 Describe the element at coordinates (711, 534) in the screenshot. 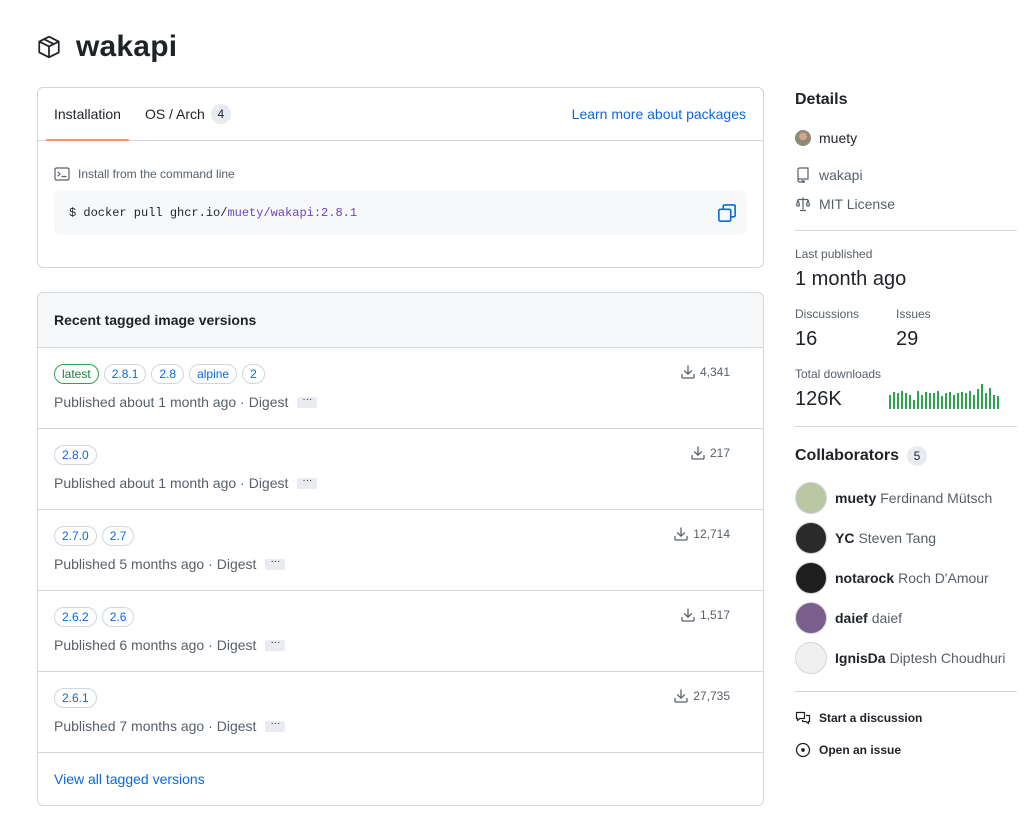

I see `download-count-value: 12,714` at that location.